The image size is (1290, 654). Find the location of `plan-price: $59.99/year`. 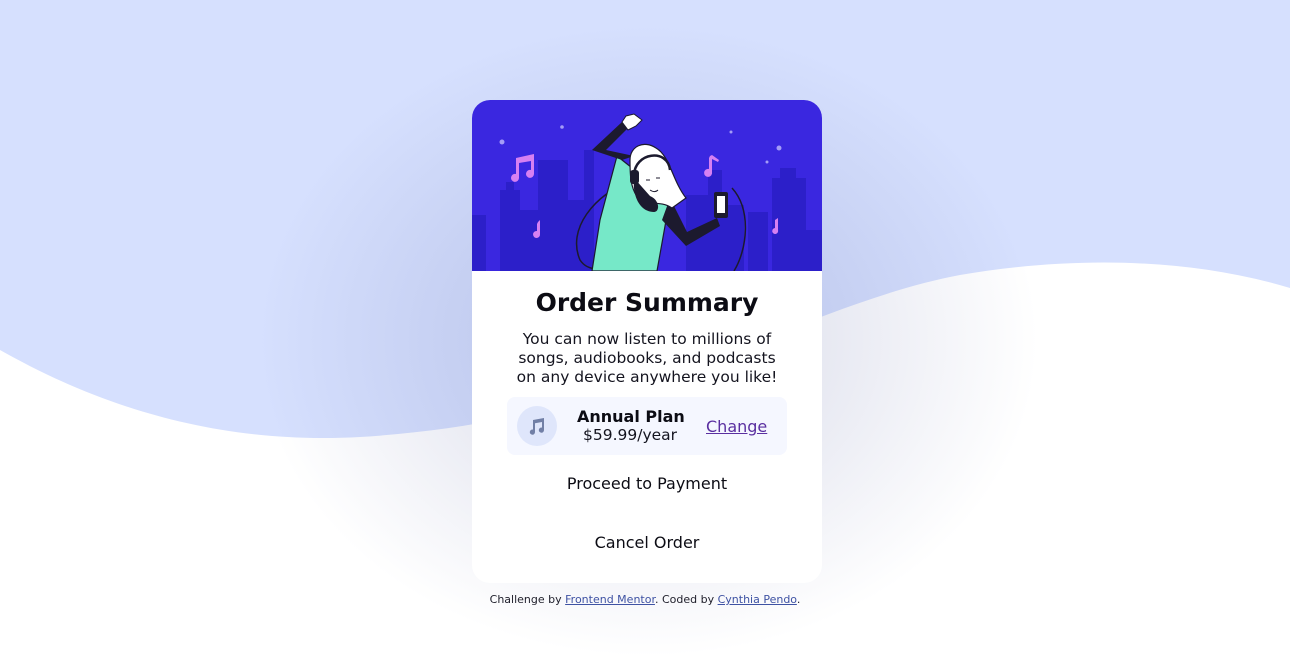

plan-price: $59.99/year is located at coordinates (630, 435).